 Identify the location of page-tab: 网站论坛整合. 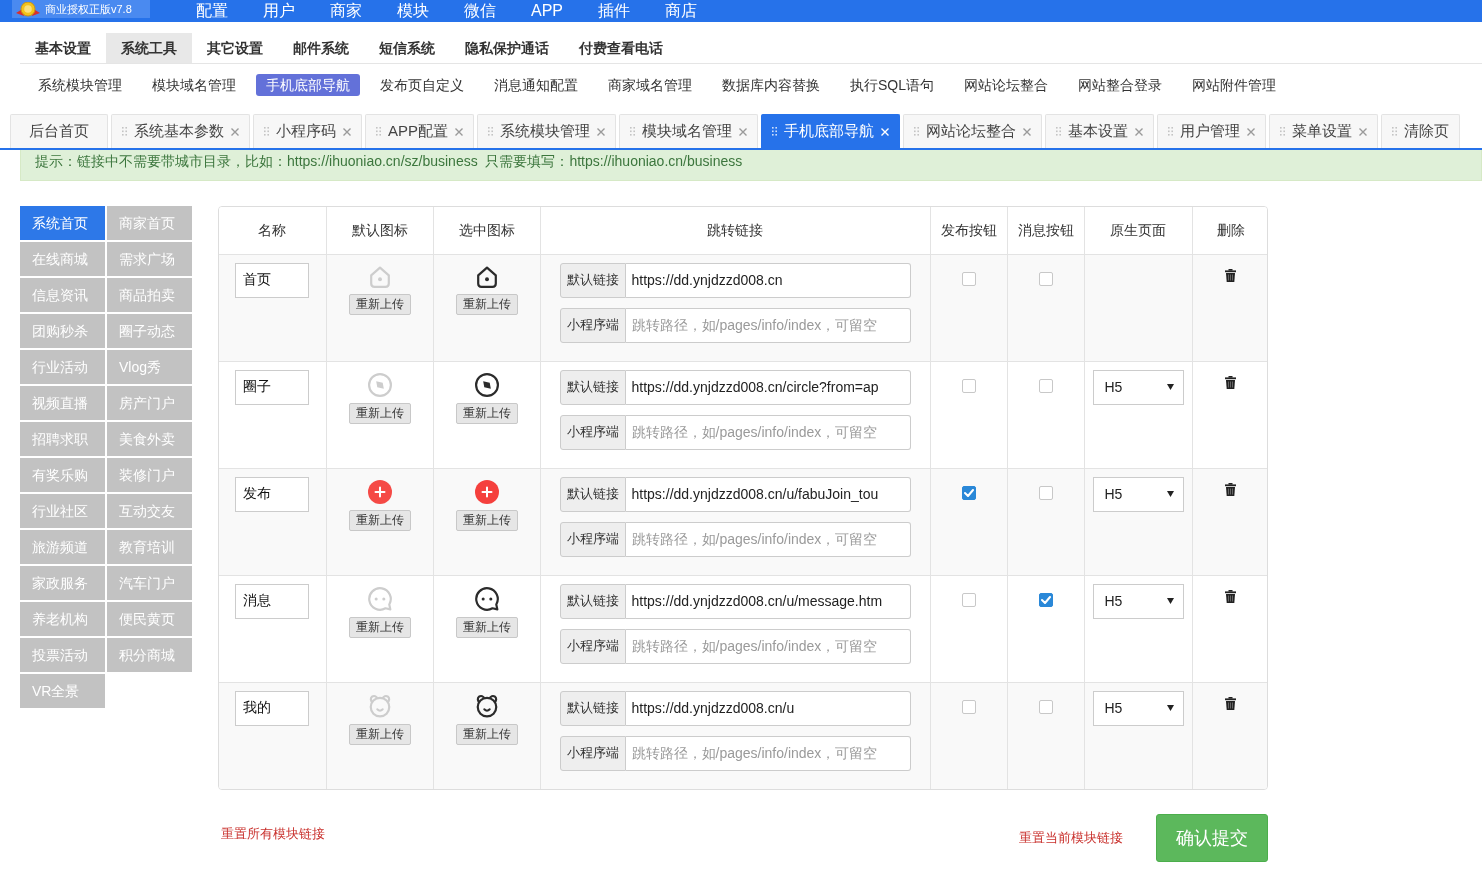
(972, 131).